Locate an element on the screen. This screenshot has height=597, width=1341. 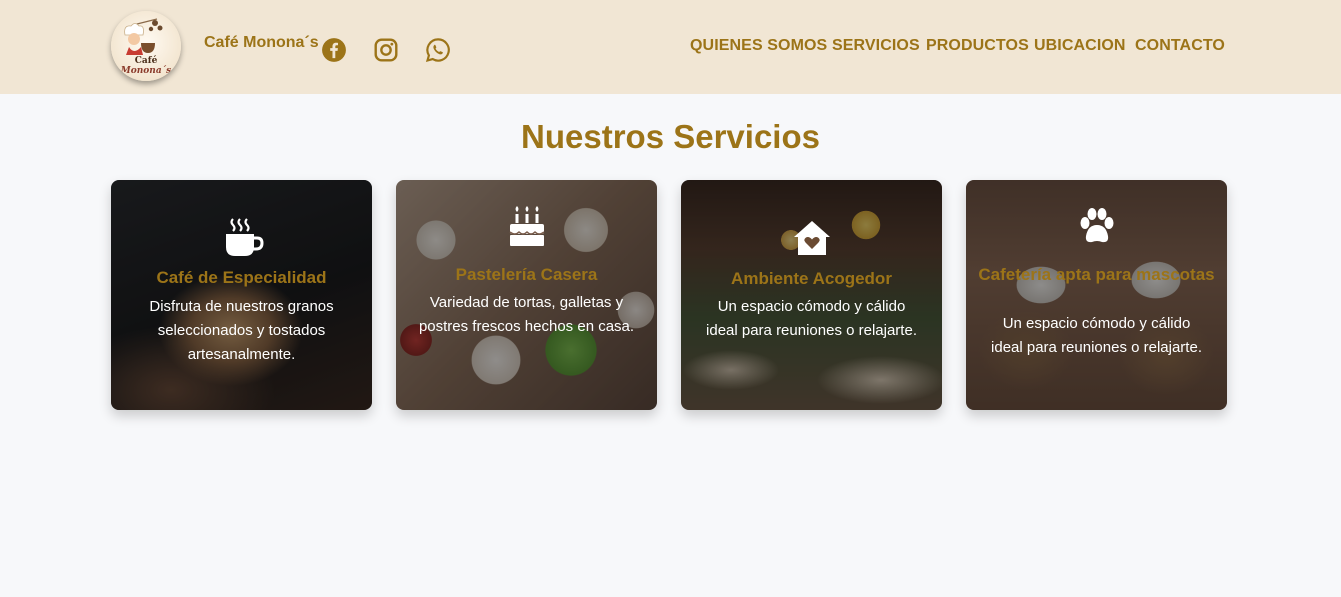
paw-icon is located at coordinates (1096, 229).